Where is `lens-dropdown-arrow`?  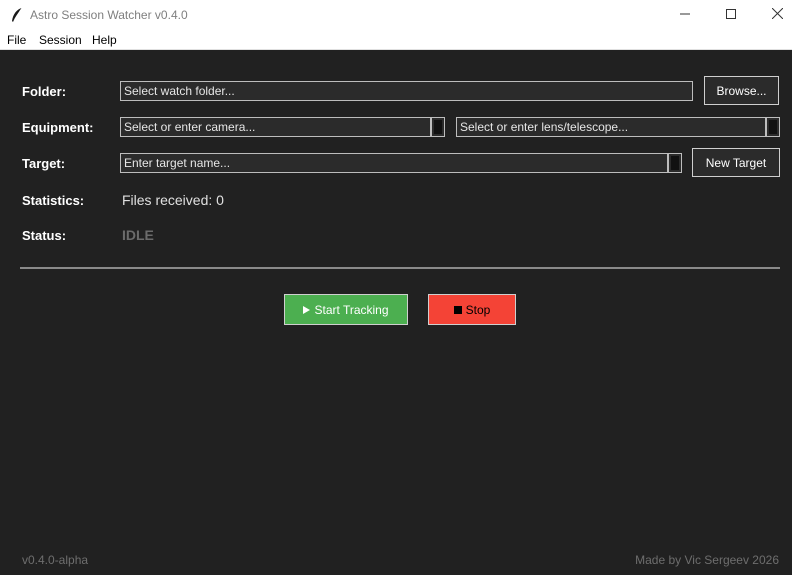 lens-dropdown-arrow is located at coordinates (773, 127).